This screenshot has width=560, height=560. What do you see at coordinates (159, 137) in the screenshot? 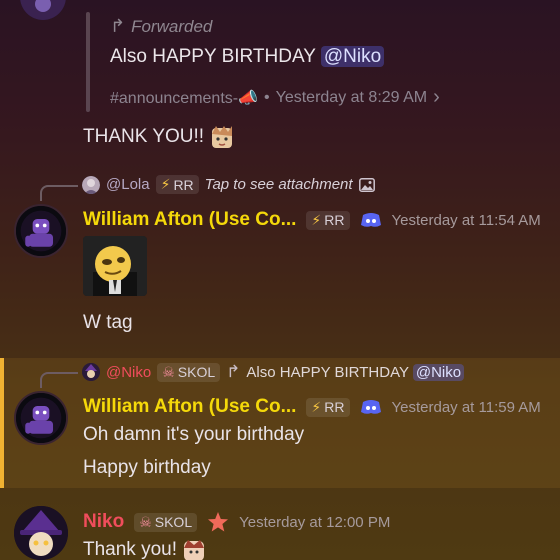
I see `message-thank-you-caps: THANK YOU!!` at bounding box center [159, 137].